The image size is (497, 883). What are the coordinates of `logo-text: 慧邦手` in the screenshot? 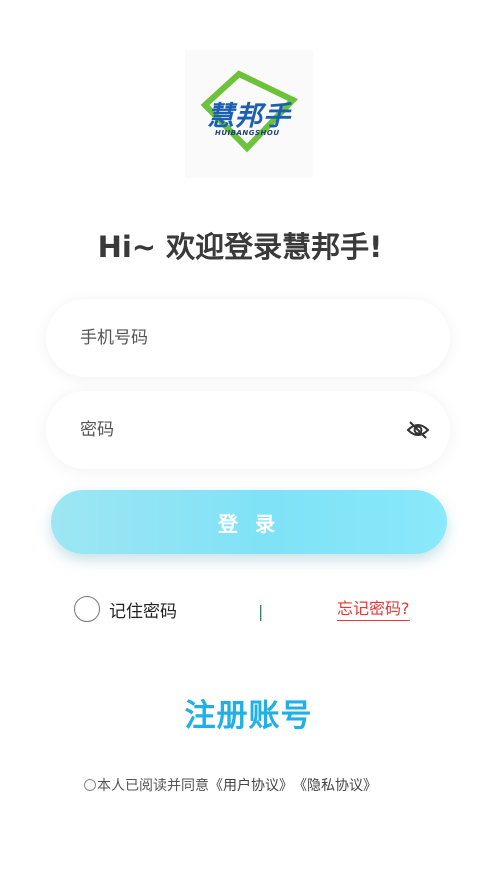 It's located at (249, 116).